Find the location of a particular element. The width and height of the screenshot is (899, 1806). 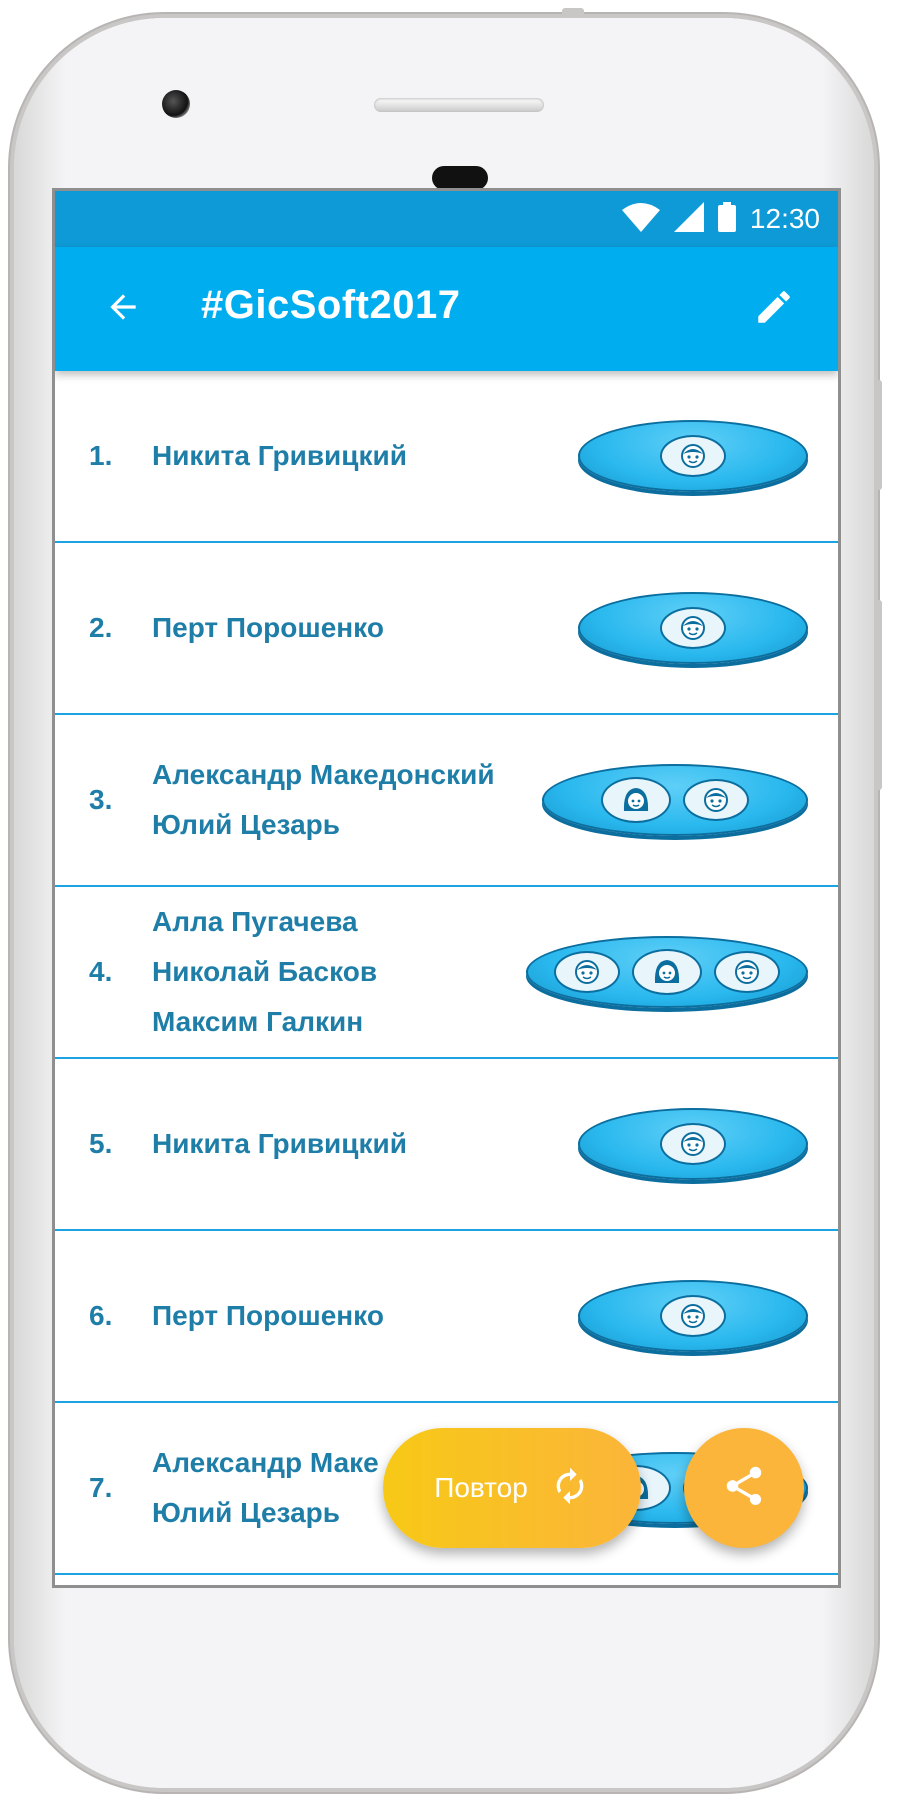

status-bar: 12:30 is located at coordinates (446, 219).